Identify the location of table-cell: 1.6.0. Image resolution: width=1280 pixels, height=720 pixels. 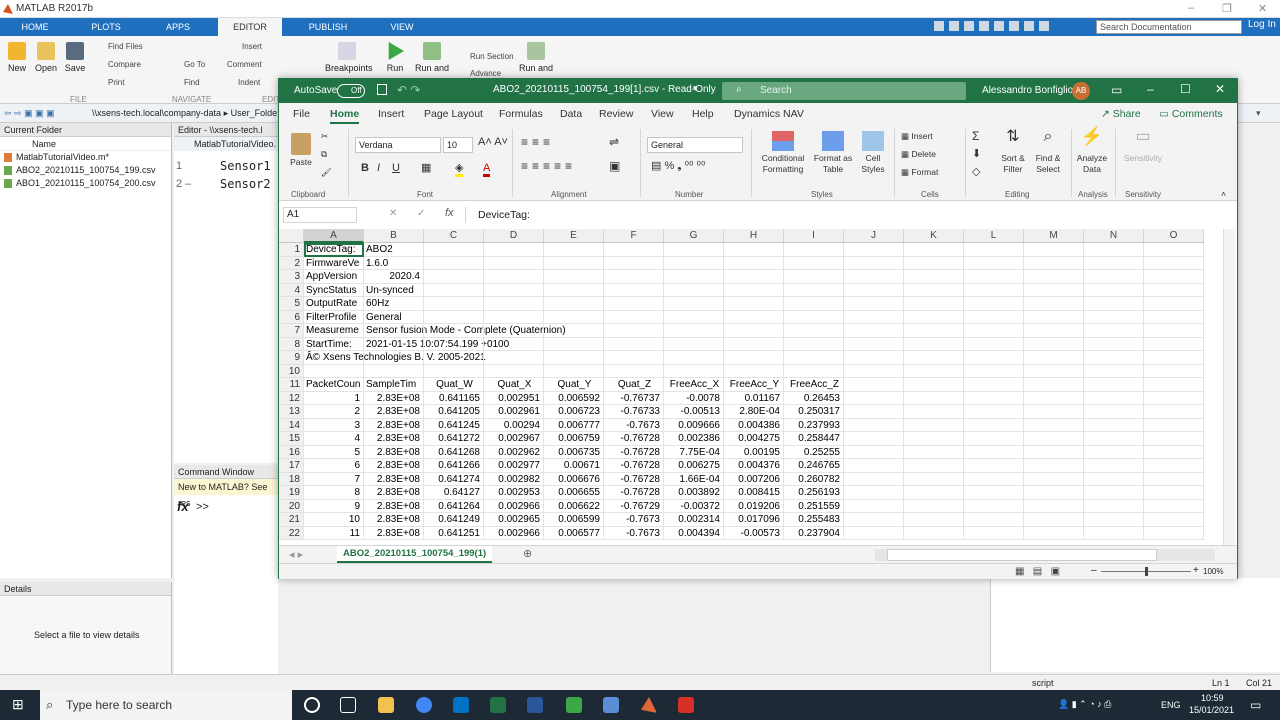
(546, 264).